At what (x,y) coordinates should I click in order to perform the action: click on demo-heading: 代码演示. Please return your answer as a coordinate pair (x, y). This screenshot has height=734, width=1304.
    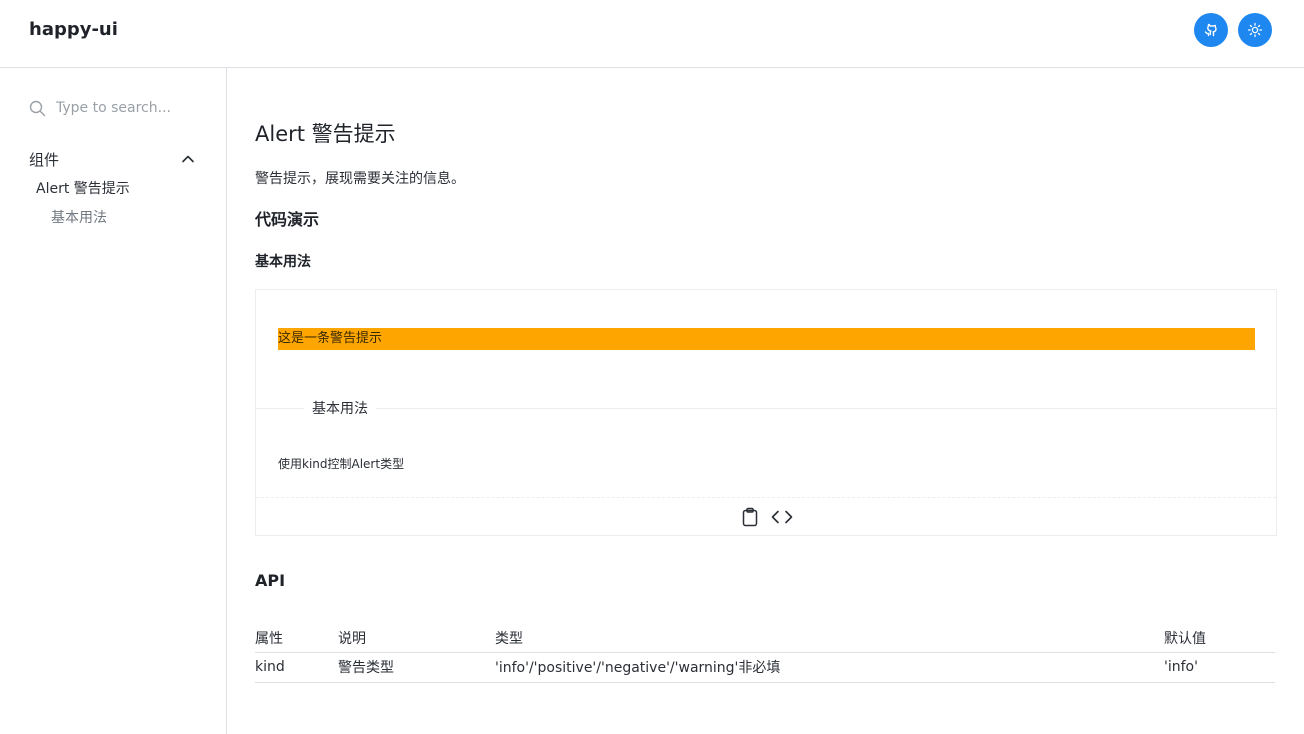
    Looking at the image, I should click on (287, 219).